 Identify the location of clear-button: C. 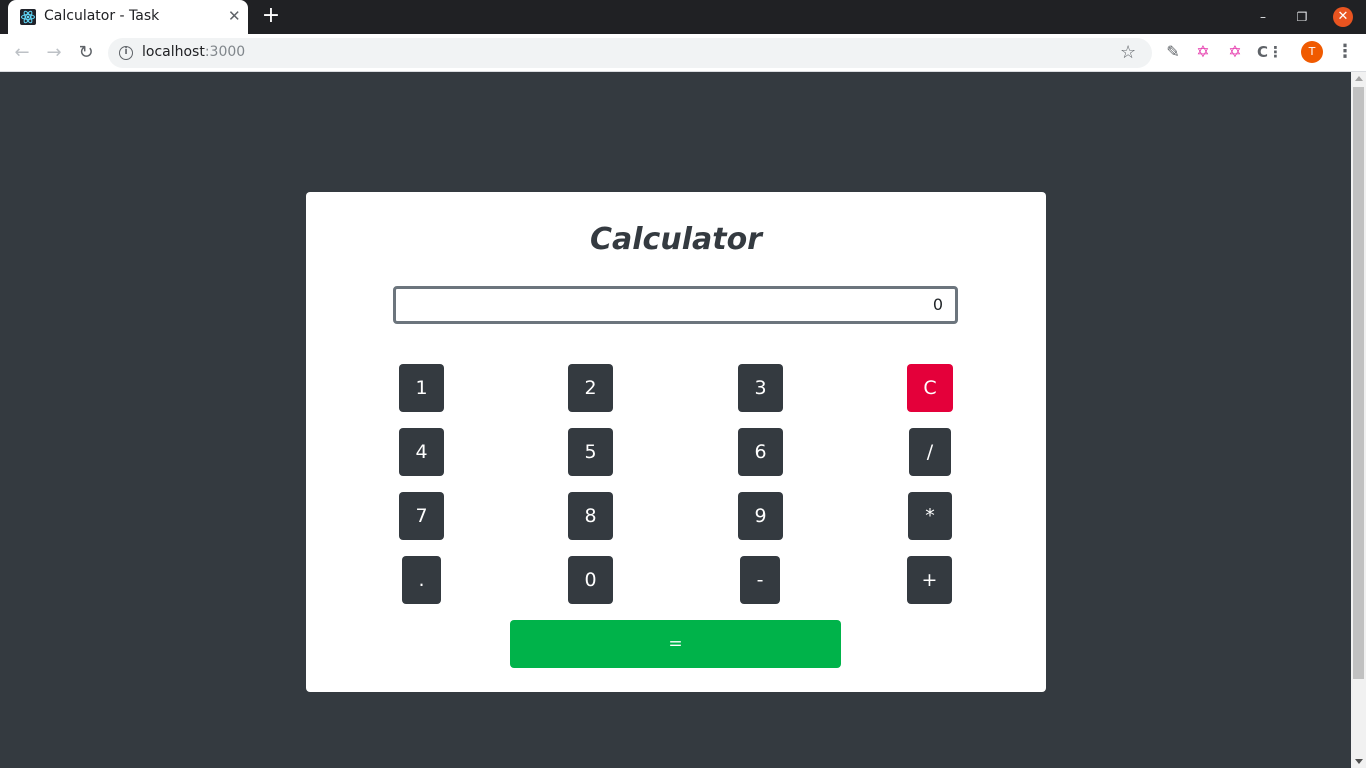
(930, 388).